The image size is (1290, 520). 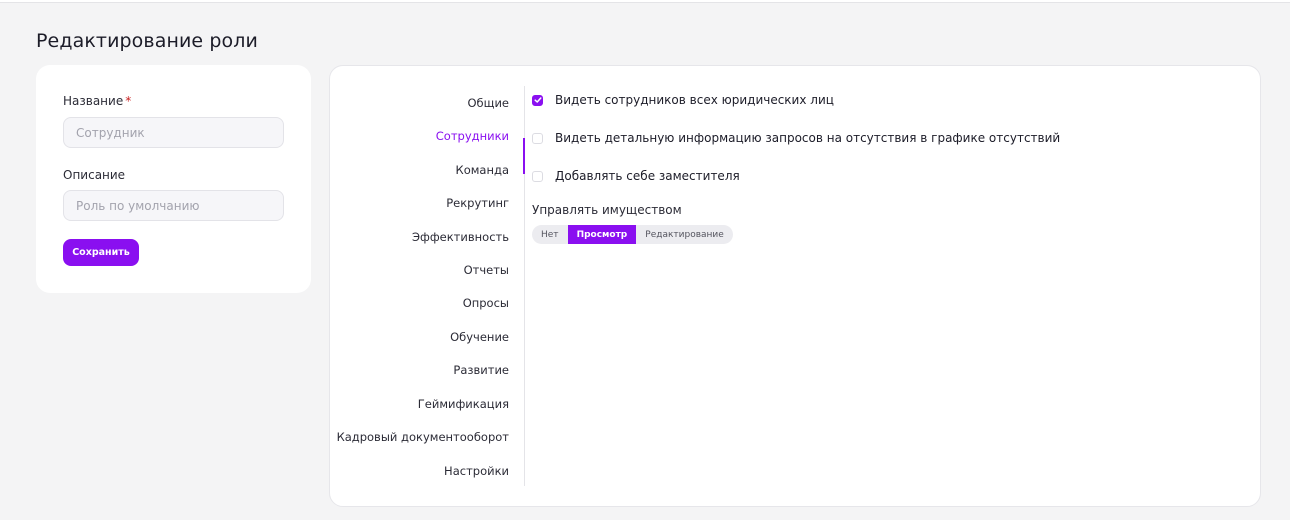 I want to click on nav-item-recruiting: Рекрутинг, so click(x=477, y=203).